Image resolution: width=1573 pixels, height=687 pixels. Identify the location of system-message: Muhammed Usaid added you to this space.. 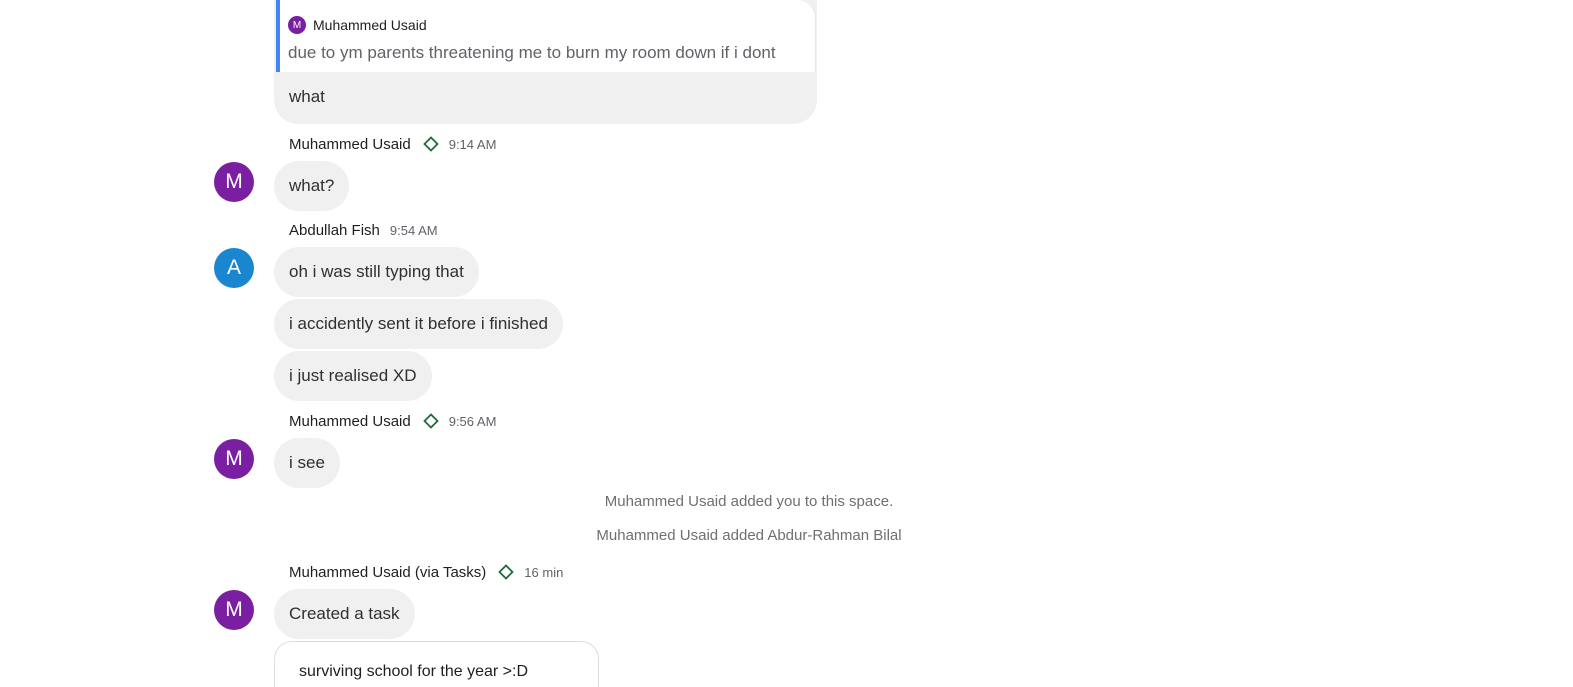
(749, 501).